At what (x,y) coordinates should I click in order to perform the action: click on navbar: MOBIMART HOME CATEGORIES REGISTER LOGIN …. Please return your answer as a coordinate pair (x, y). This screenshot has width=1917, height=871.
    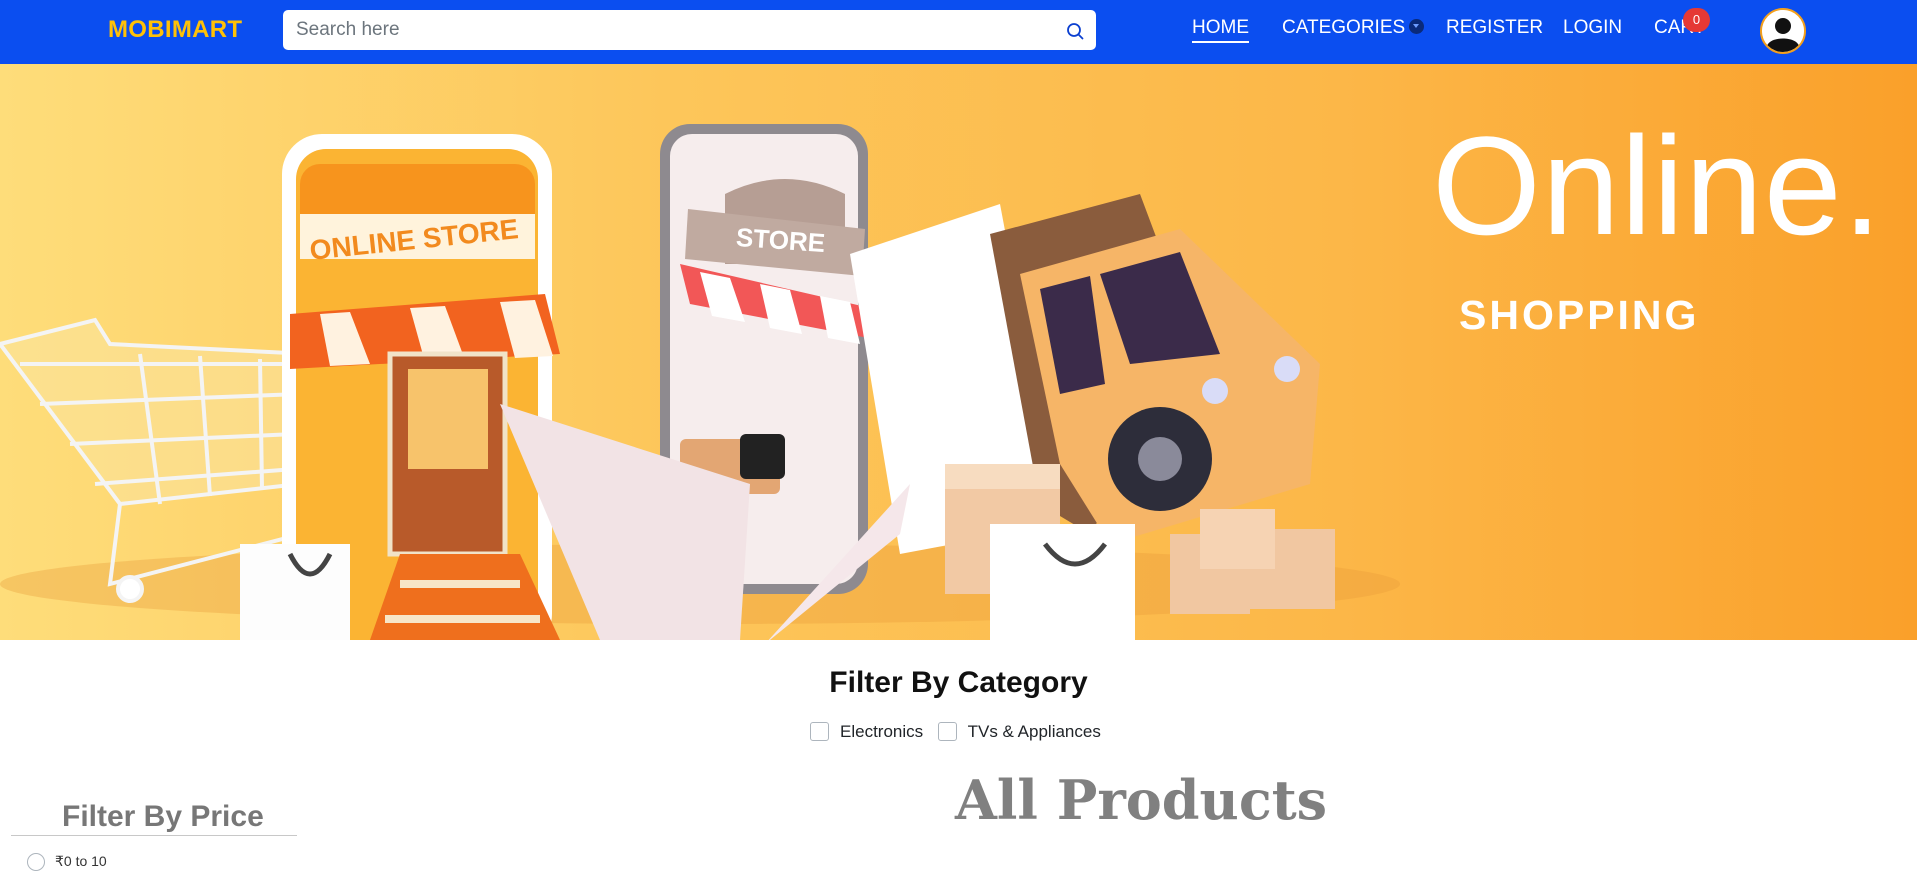
    Looking at the image, I should click on (958, 32).